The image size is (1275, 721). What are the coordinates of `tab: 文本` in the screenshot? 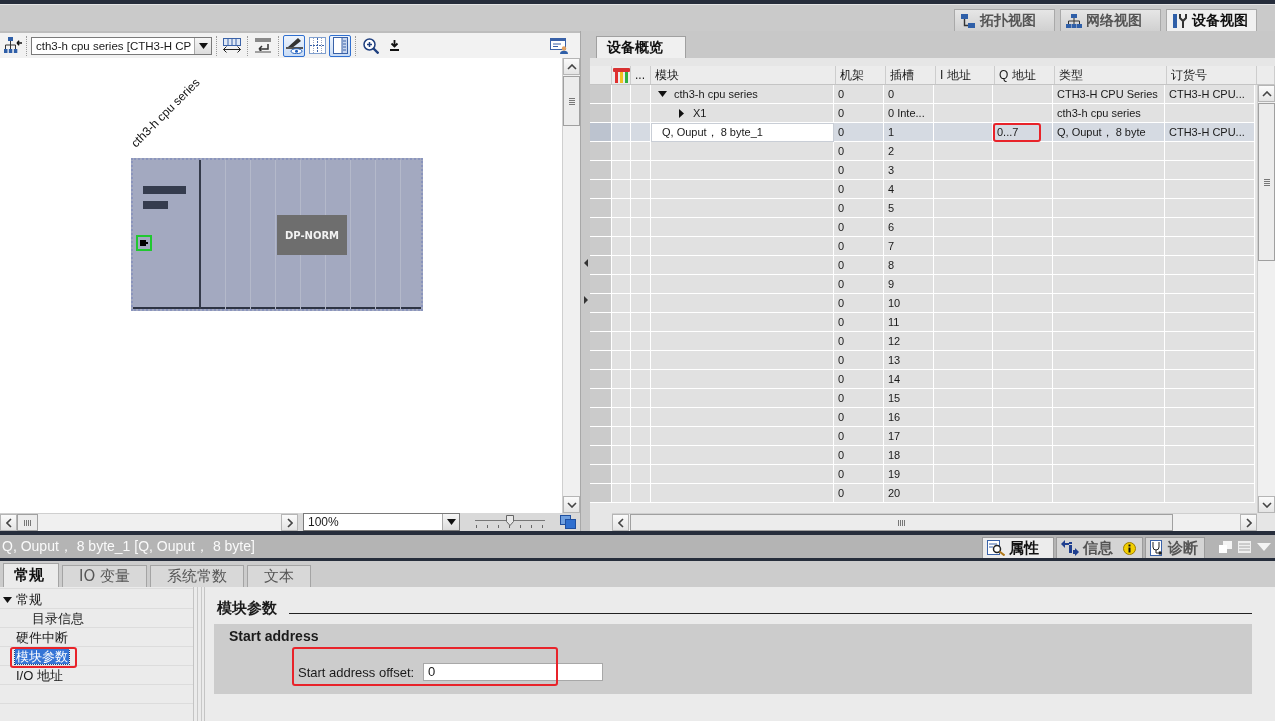 It's located at (279, 576).